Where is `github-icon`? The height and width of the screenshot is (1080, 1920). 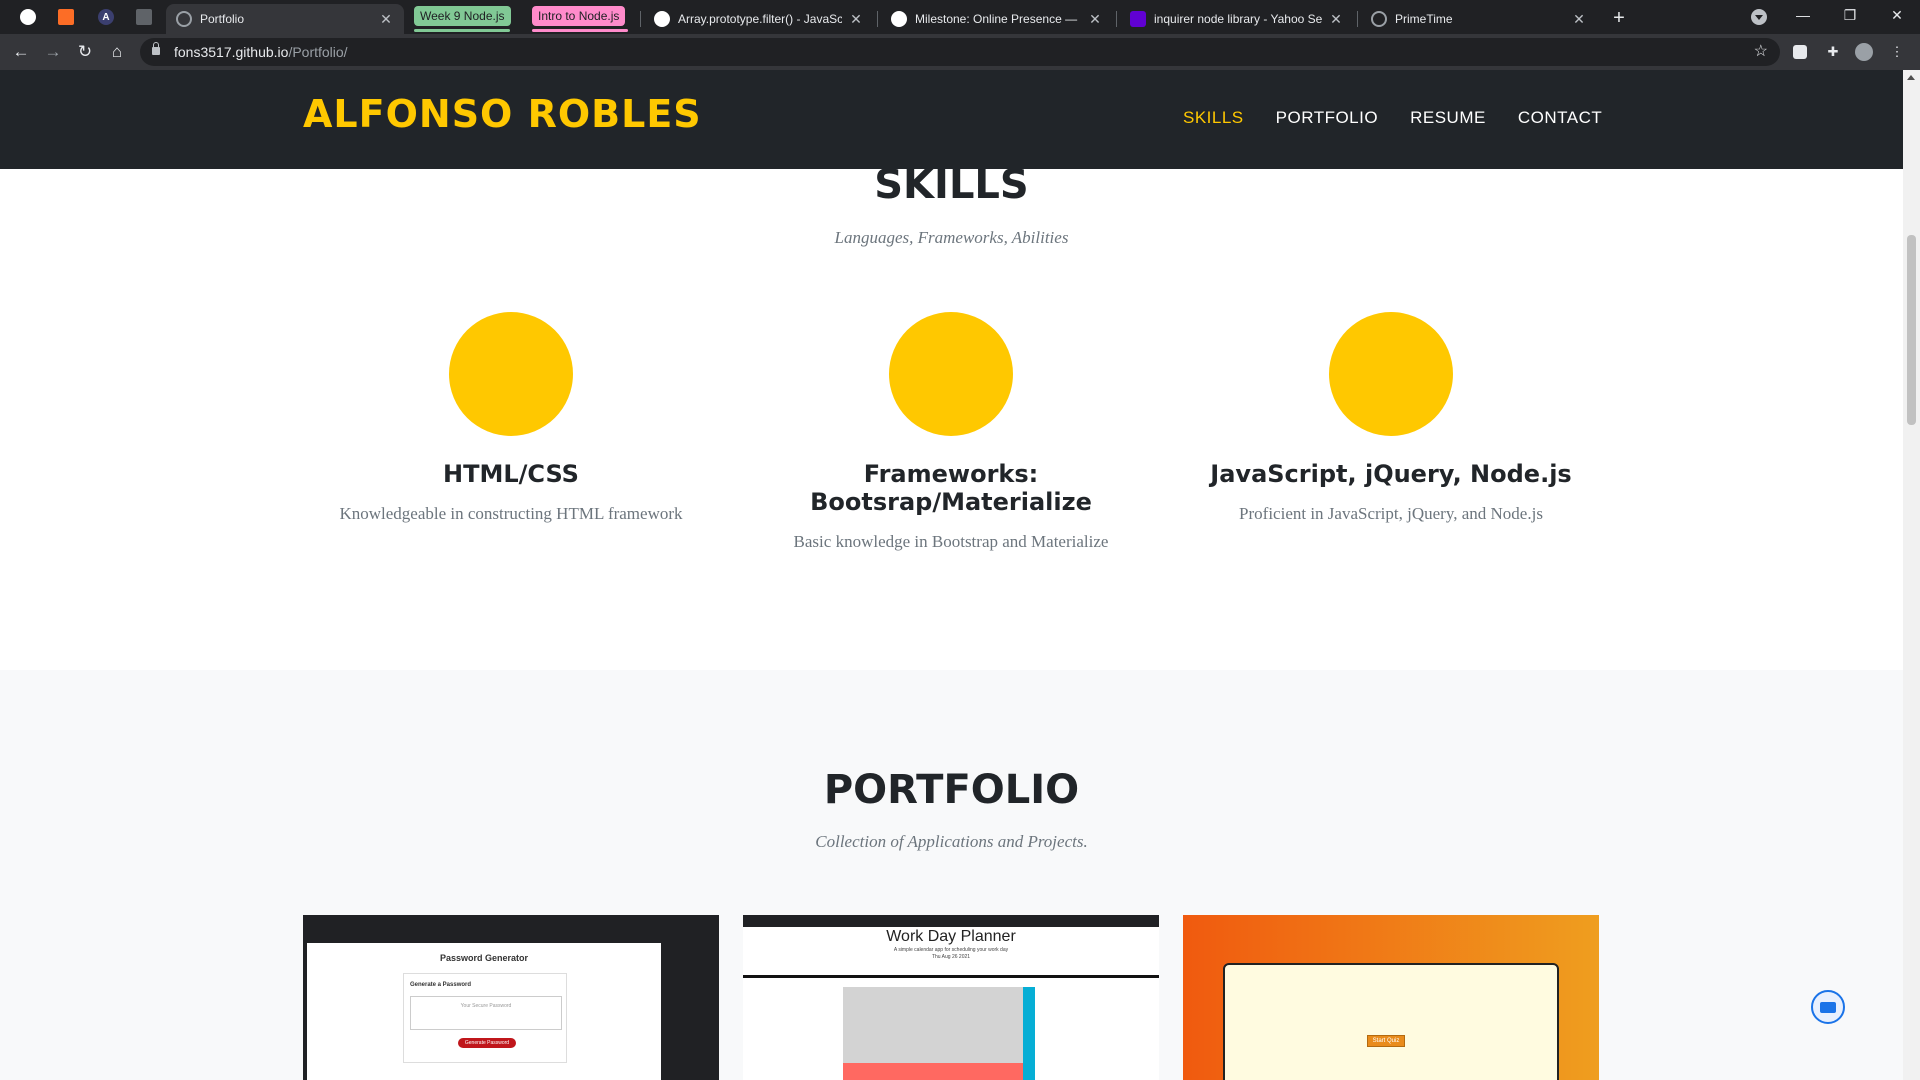 github-icon is located at coordinates (28, 17).